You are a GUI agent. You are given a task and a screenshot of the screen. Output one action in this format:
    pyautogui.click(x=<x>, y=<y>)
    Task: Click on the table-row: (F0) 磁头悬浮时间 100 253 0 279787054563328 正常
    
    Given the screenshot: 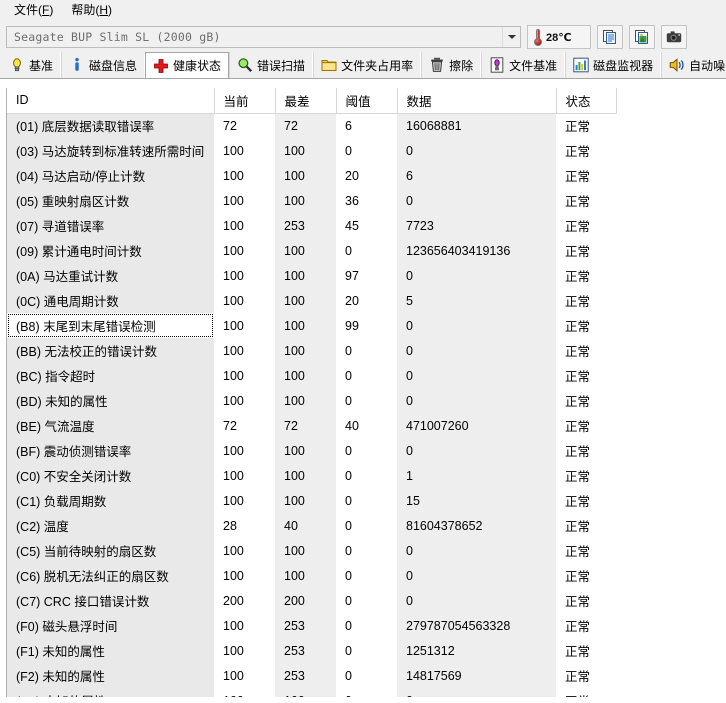 What is the action you would take?
    pyautogui.click(x=311, y=625)
    